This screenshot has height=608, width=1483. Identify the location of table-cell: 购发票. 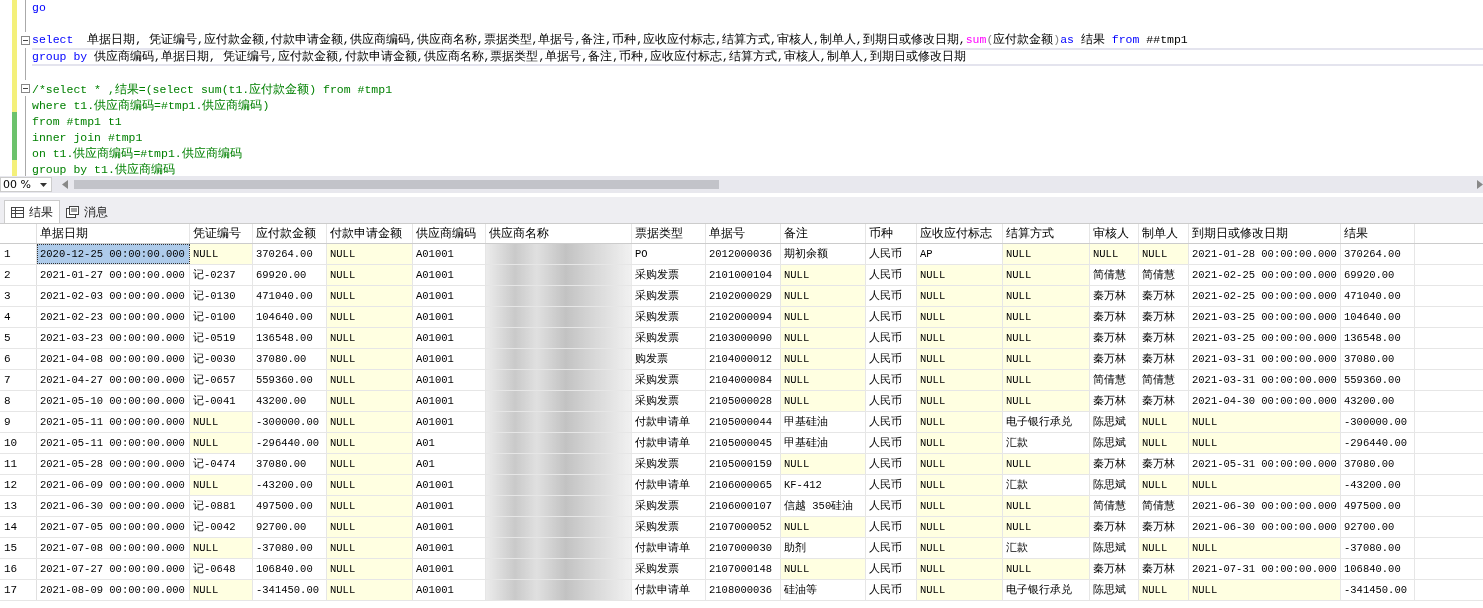
(669, 359).